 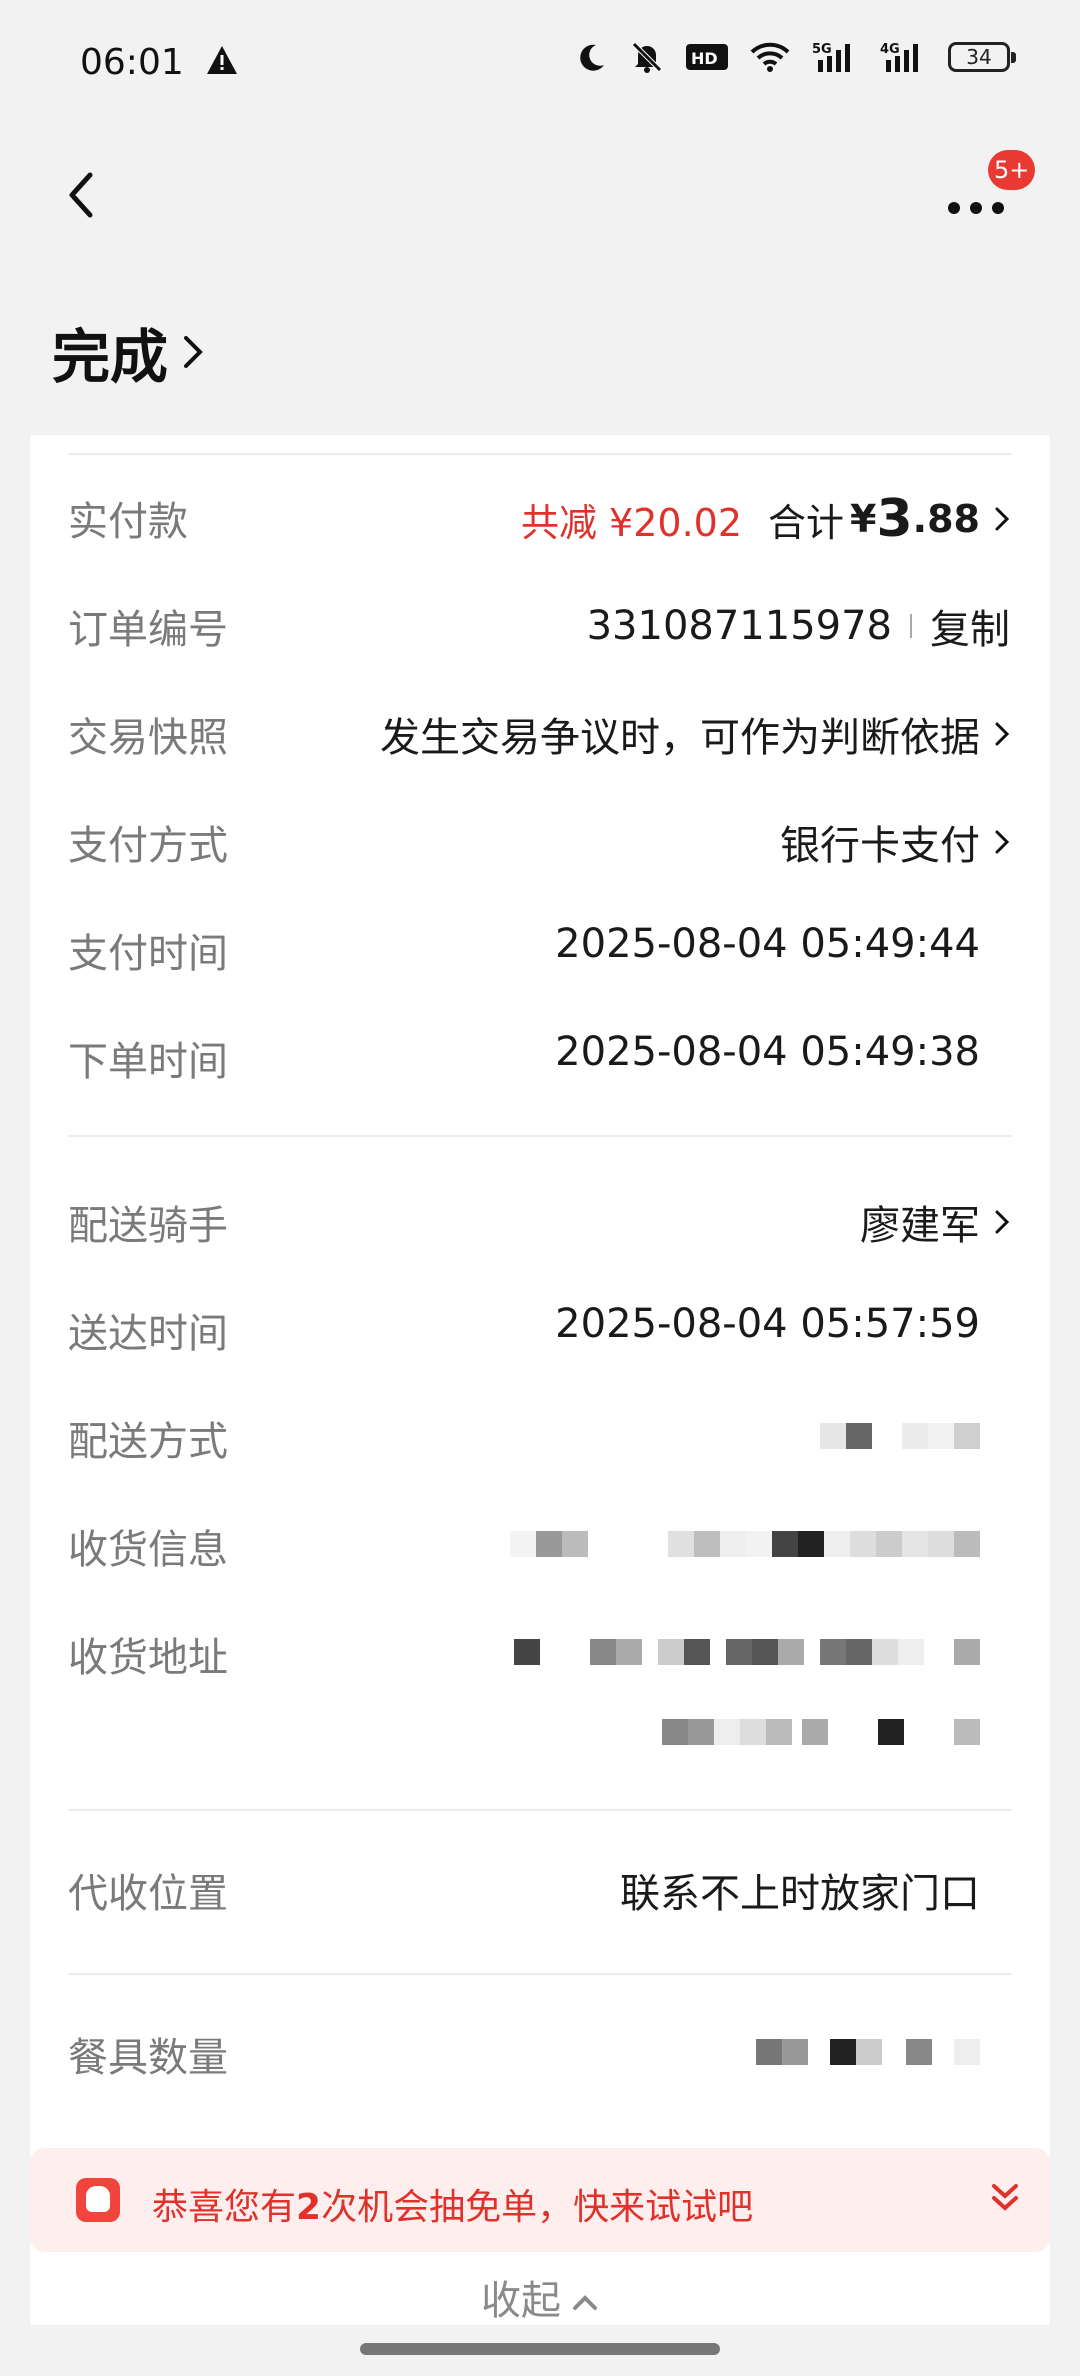 What do you see at coordinates (976, 208) in the screenshot?
I see `more-dot` at bounding box center [976, 208].